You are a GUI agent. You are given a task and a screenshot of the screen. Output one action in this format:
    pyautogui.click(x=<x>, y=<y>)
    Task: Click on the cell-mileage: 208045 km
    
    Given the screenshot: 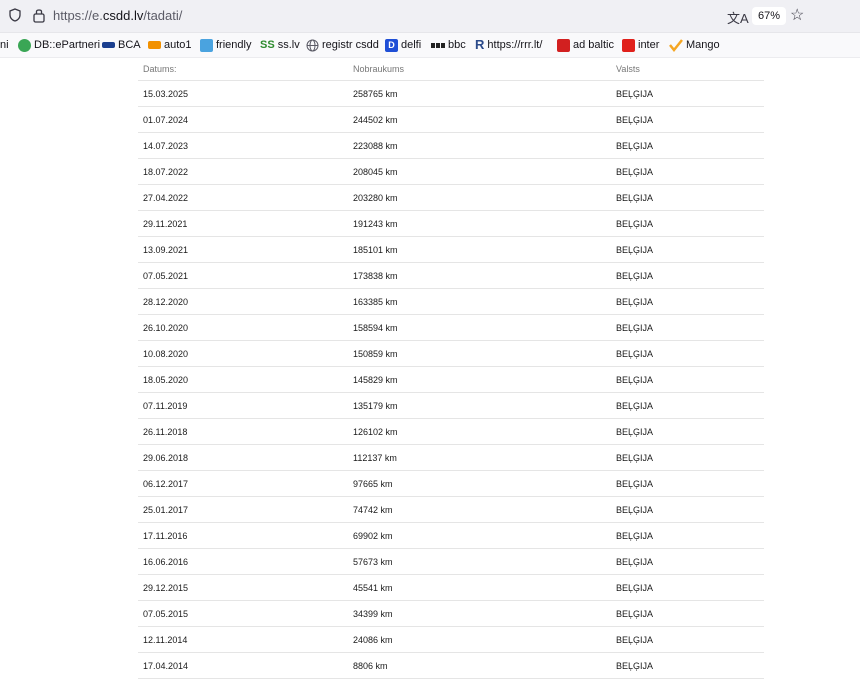 What is the action you would take?
    pyautogui.click(x=375, y=171)
    